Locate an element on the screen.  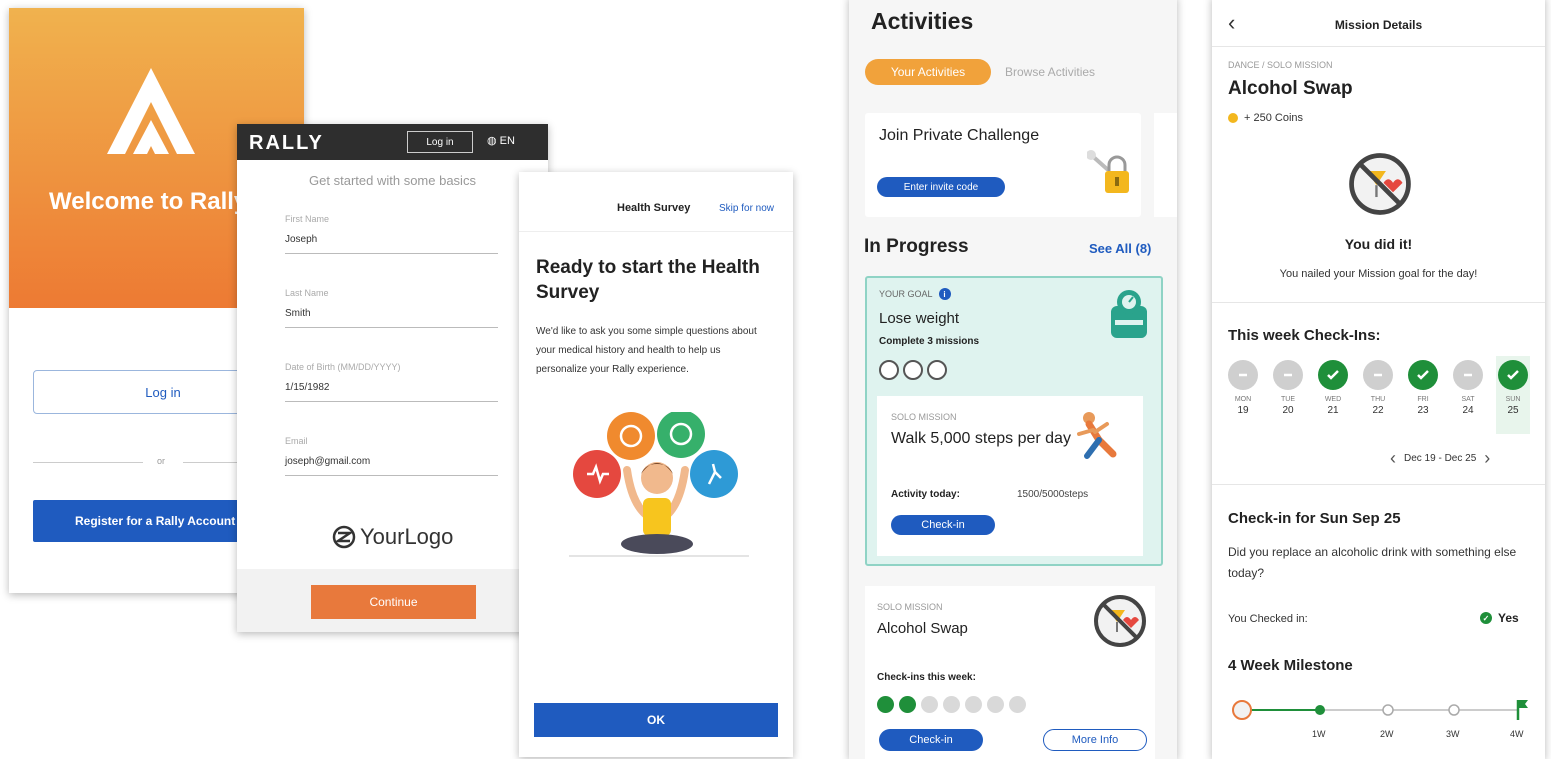
day-date: 20 is located at coordinates (1288, 410).